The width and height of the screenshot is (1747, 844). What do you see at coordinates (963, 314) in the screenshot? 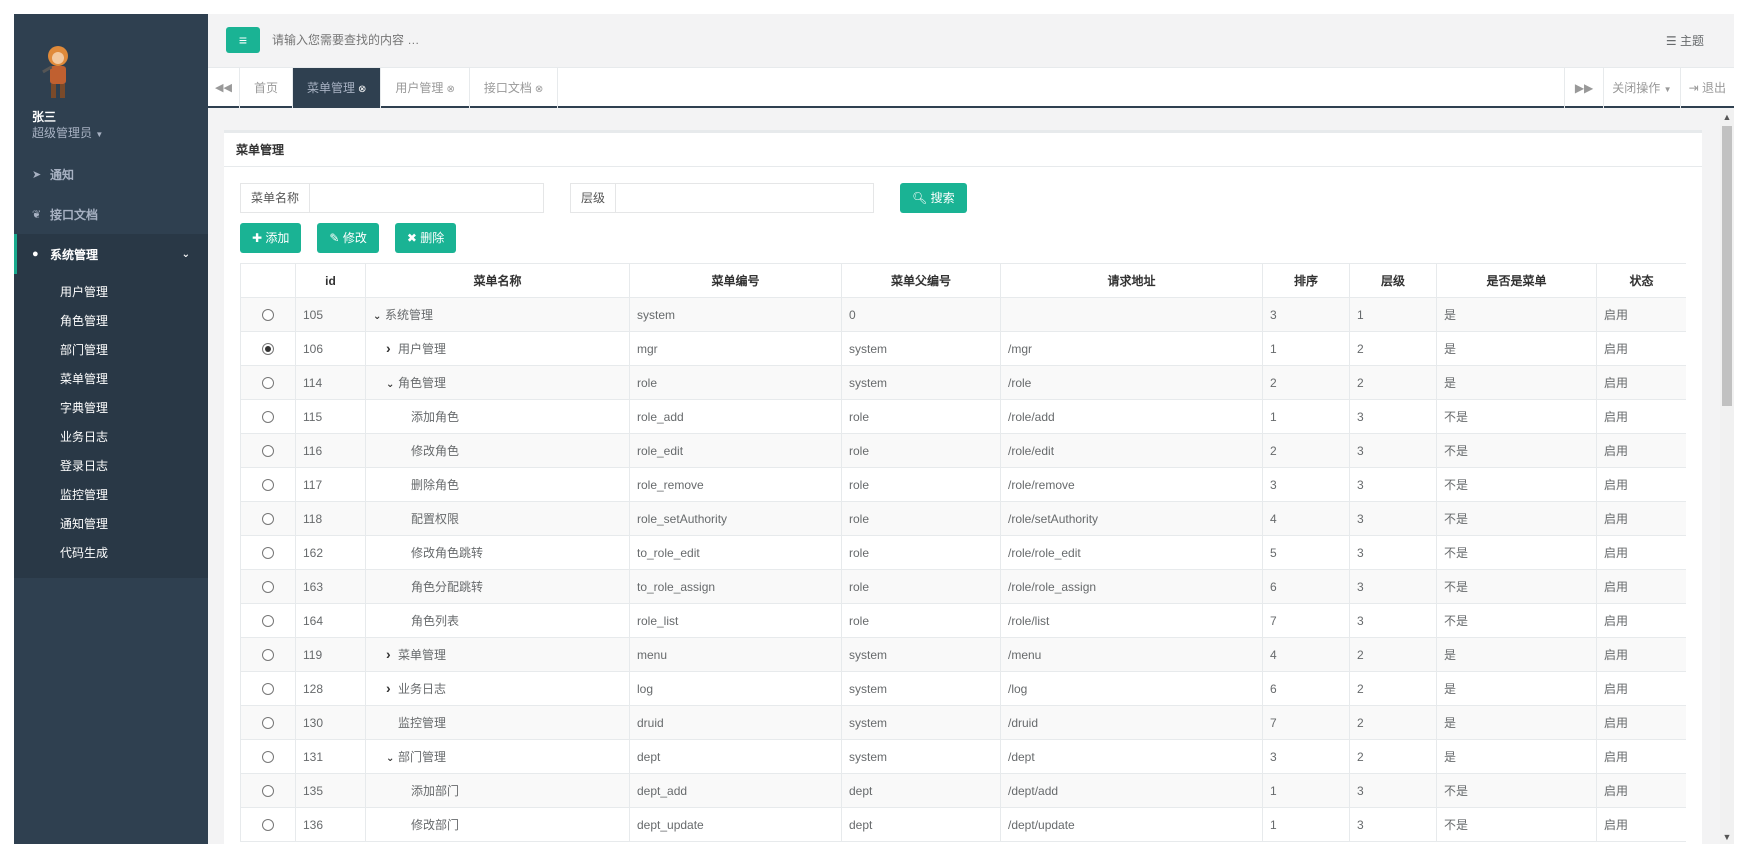
I see `table-row: 105 ⌄ 系统管理 system 0 3 1 是启用` at bounding box center [963, 314].